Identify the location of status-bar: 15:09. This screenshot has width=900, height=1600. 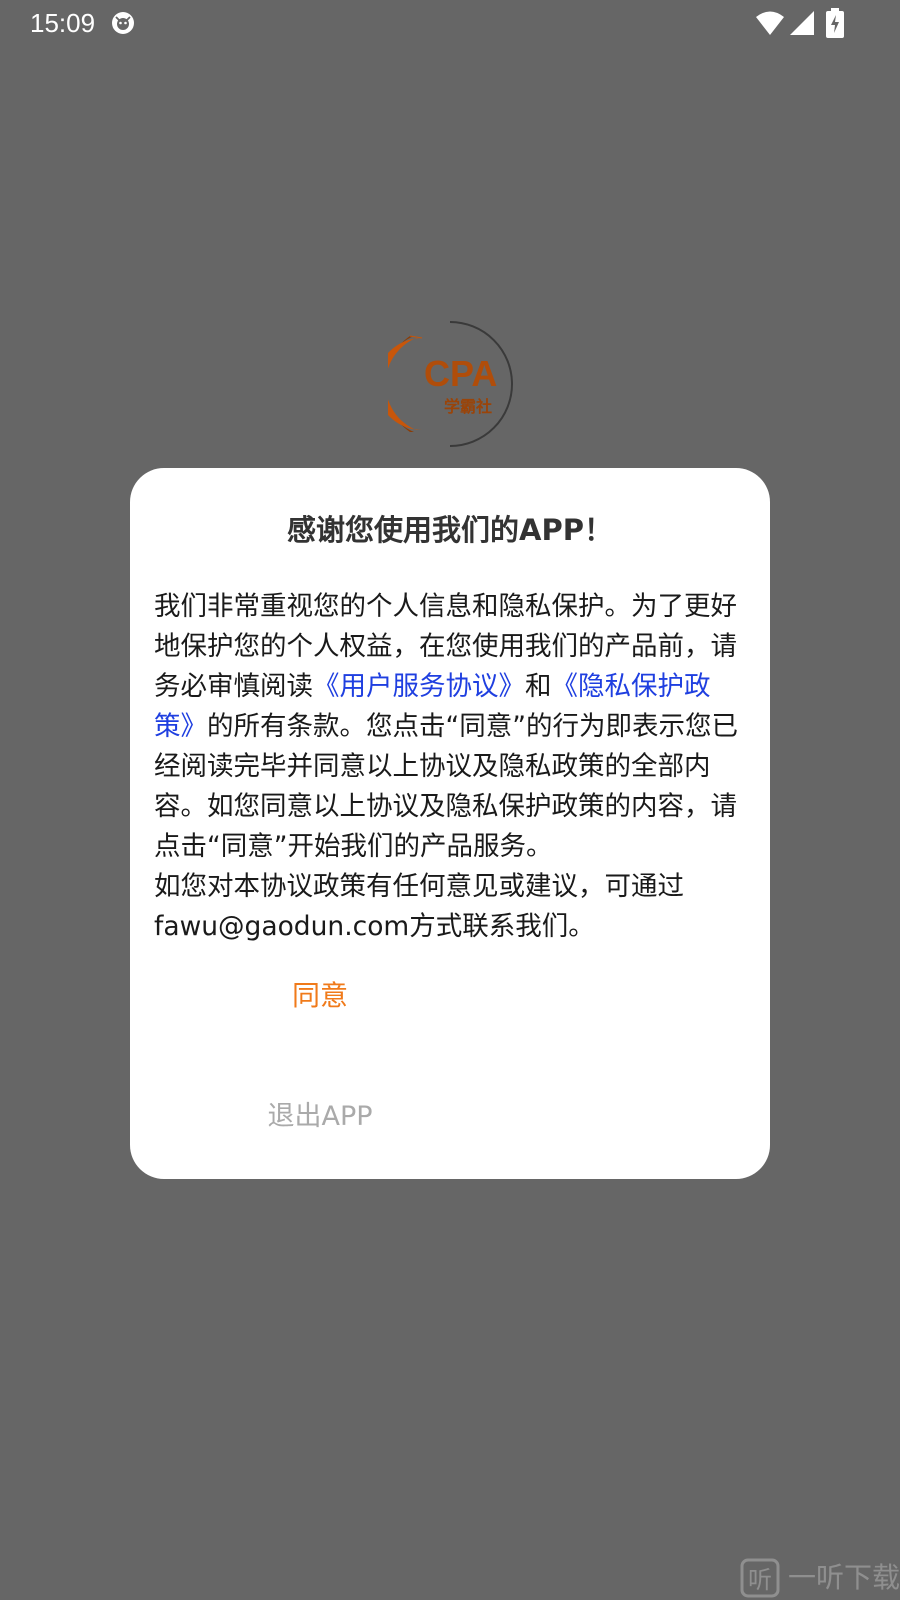
(450, 23).